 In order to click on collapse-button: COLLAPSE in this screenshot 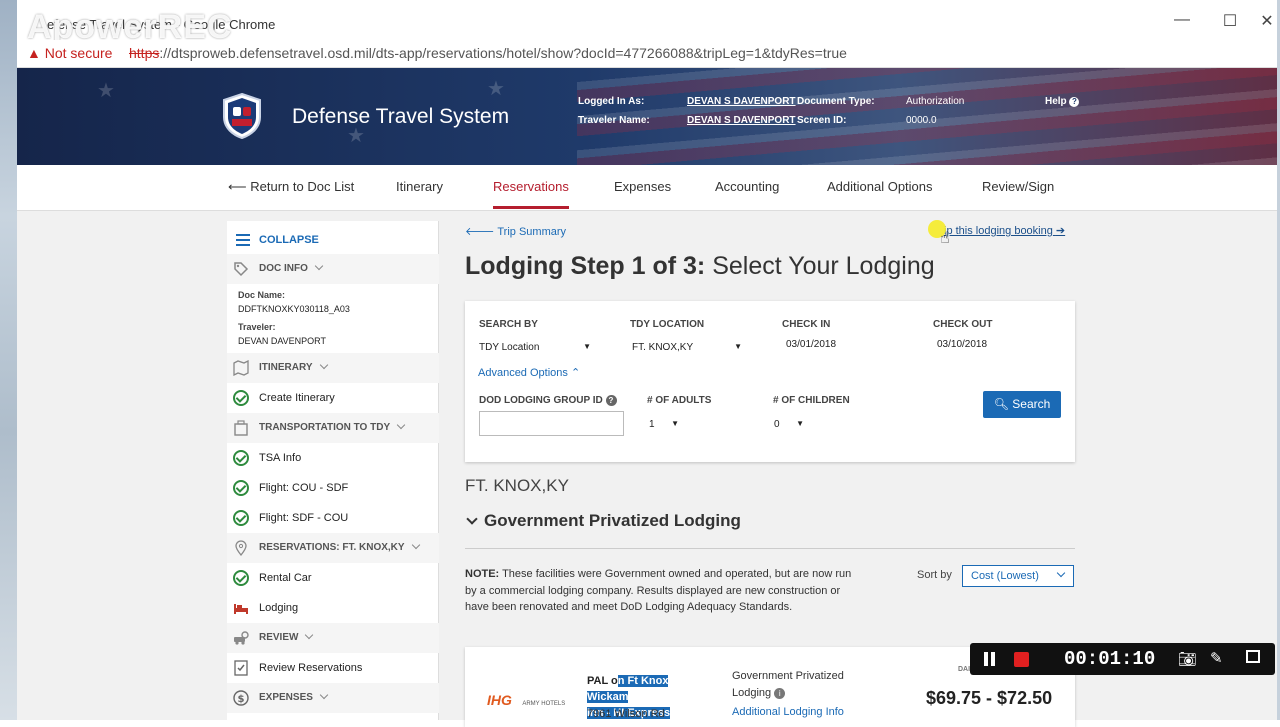, I will do `click(333, 239)`.